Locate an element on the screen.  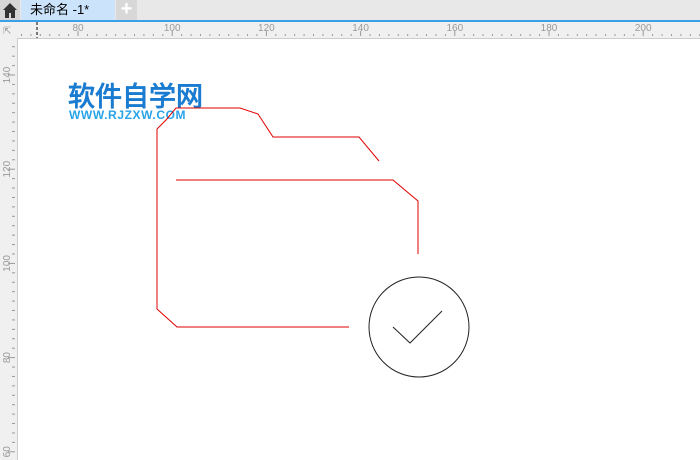
ruler-horizontal: 80 100 120 140 160 180 200 ⇱ is located at coordinates (350, 30).